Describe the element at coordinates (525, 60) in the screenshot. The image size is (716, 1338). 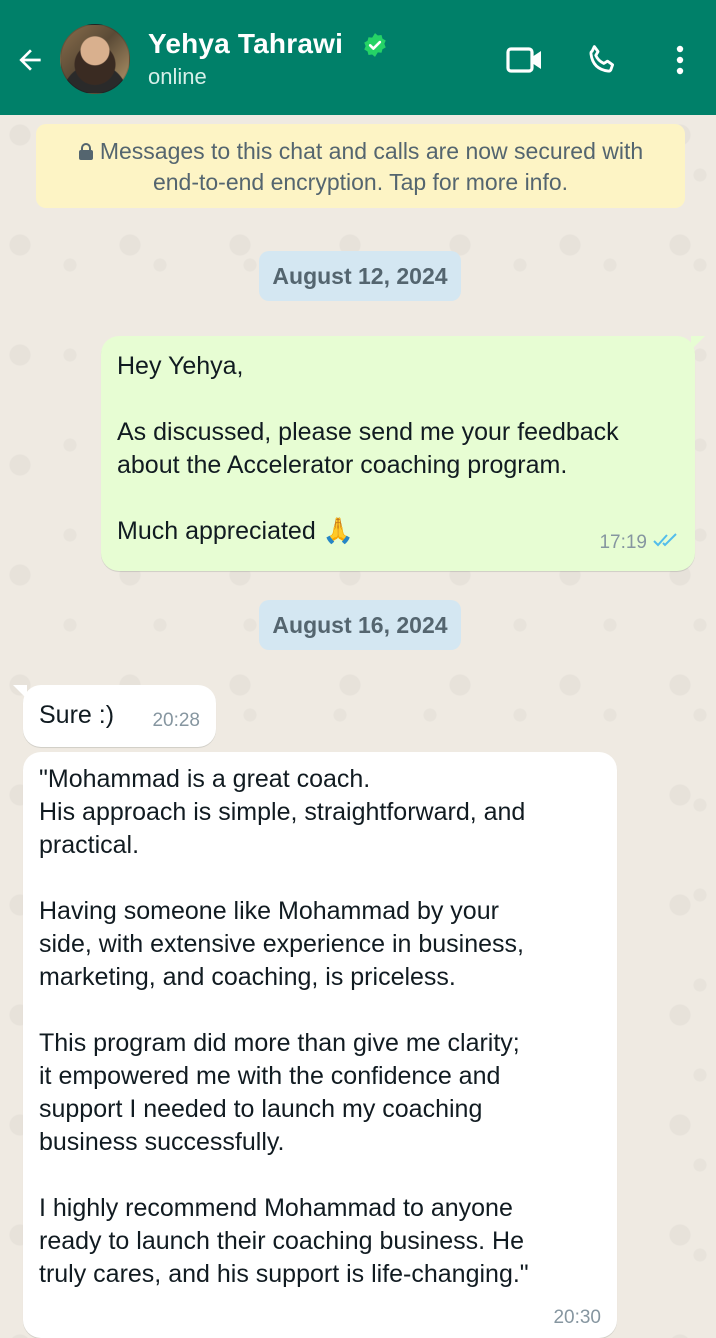
I see `video-call-icon` at that location.